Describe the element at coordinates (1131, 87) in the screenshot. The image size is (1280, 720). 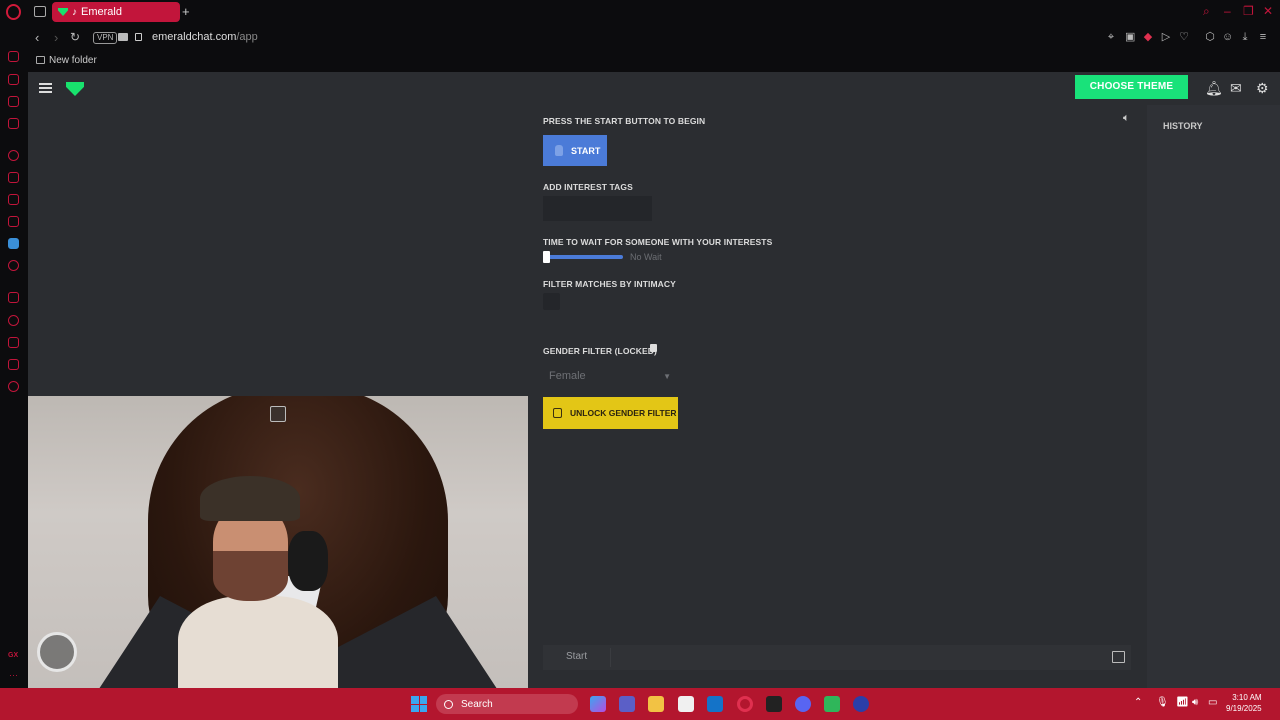
I see `choose-theme-button: CHOOSE THEME` at that location.